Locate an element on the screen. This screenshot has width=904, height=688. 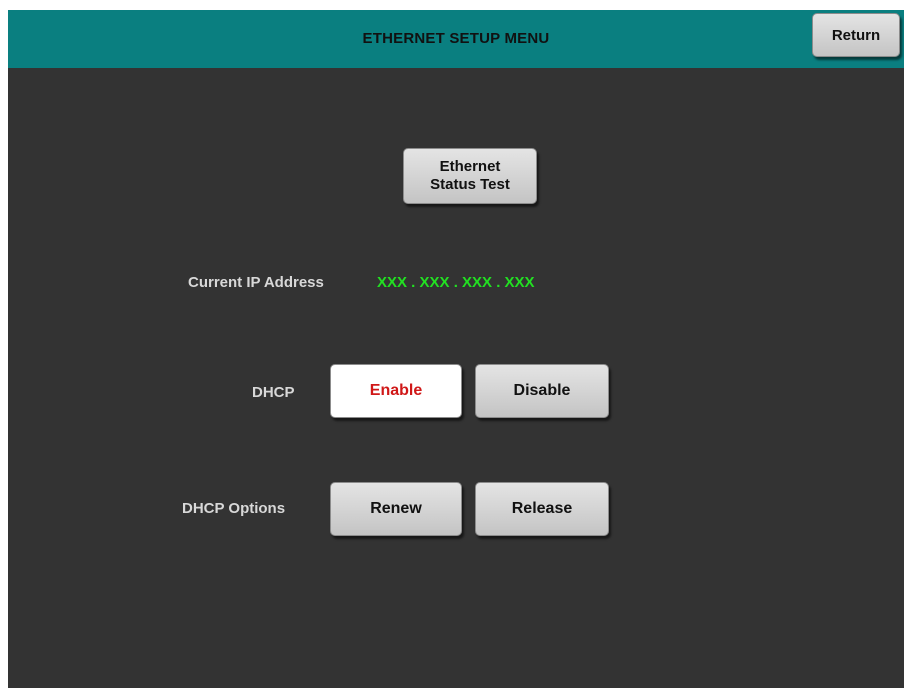
dhcp-release-button: Release is located at coordinates (542, 509).